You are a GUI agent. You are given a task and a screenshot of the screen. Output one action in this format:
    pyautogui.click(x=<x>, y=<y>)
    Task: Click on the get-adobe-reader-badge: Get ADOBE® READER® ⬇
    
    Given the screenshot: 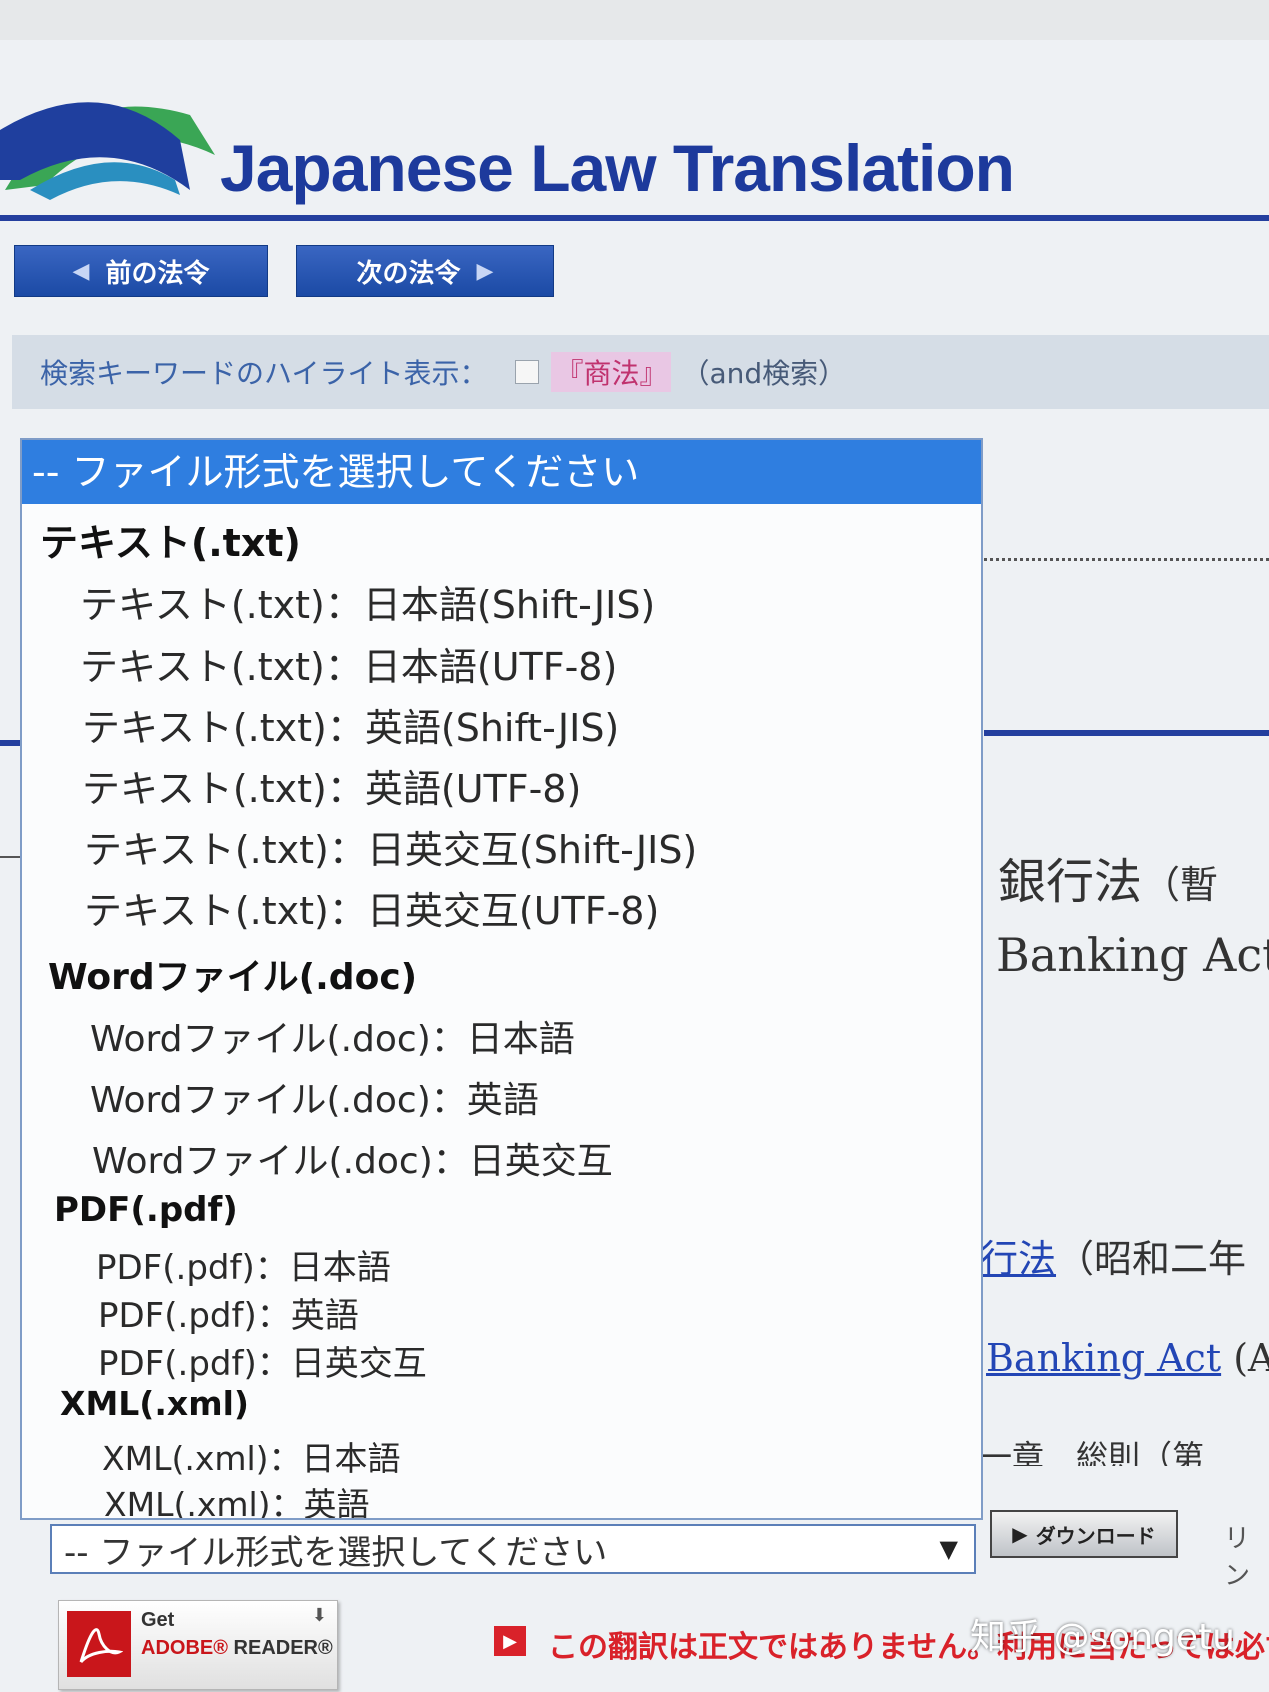 What is the action you would take?
    pyautogui.click(x=198, y=1645)
    